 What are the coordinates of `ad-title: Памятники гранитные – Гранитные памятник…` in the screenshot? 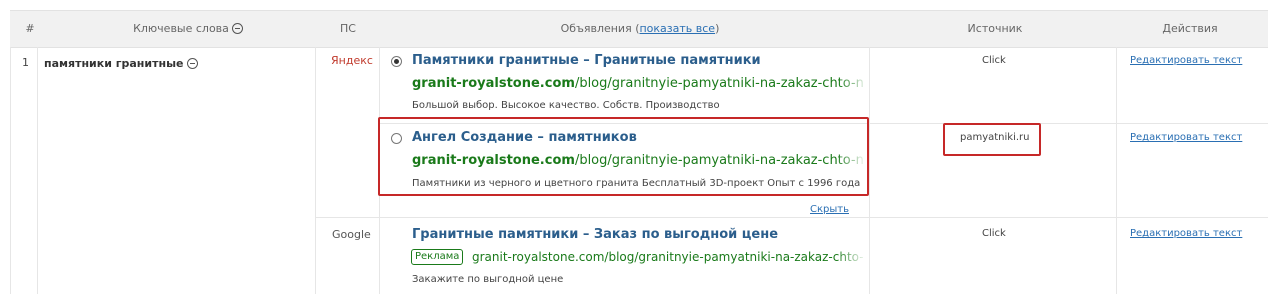 It's located at (586, 60).